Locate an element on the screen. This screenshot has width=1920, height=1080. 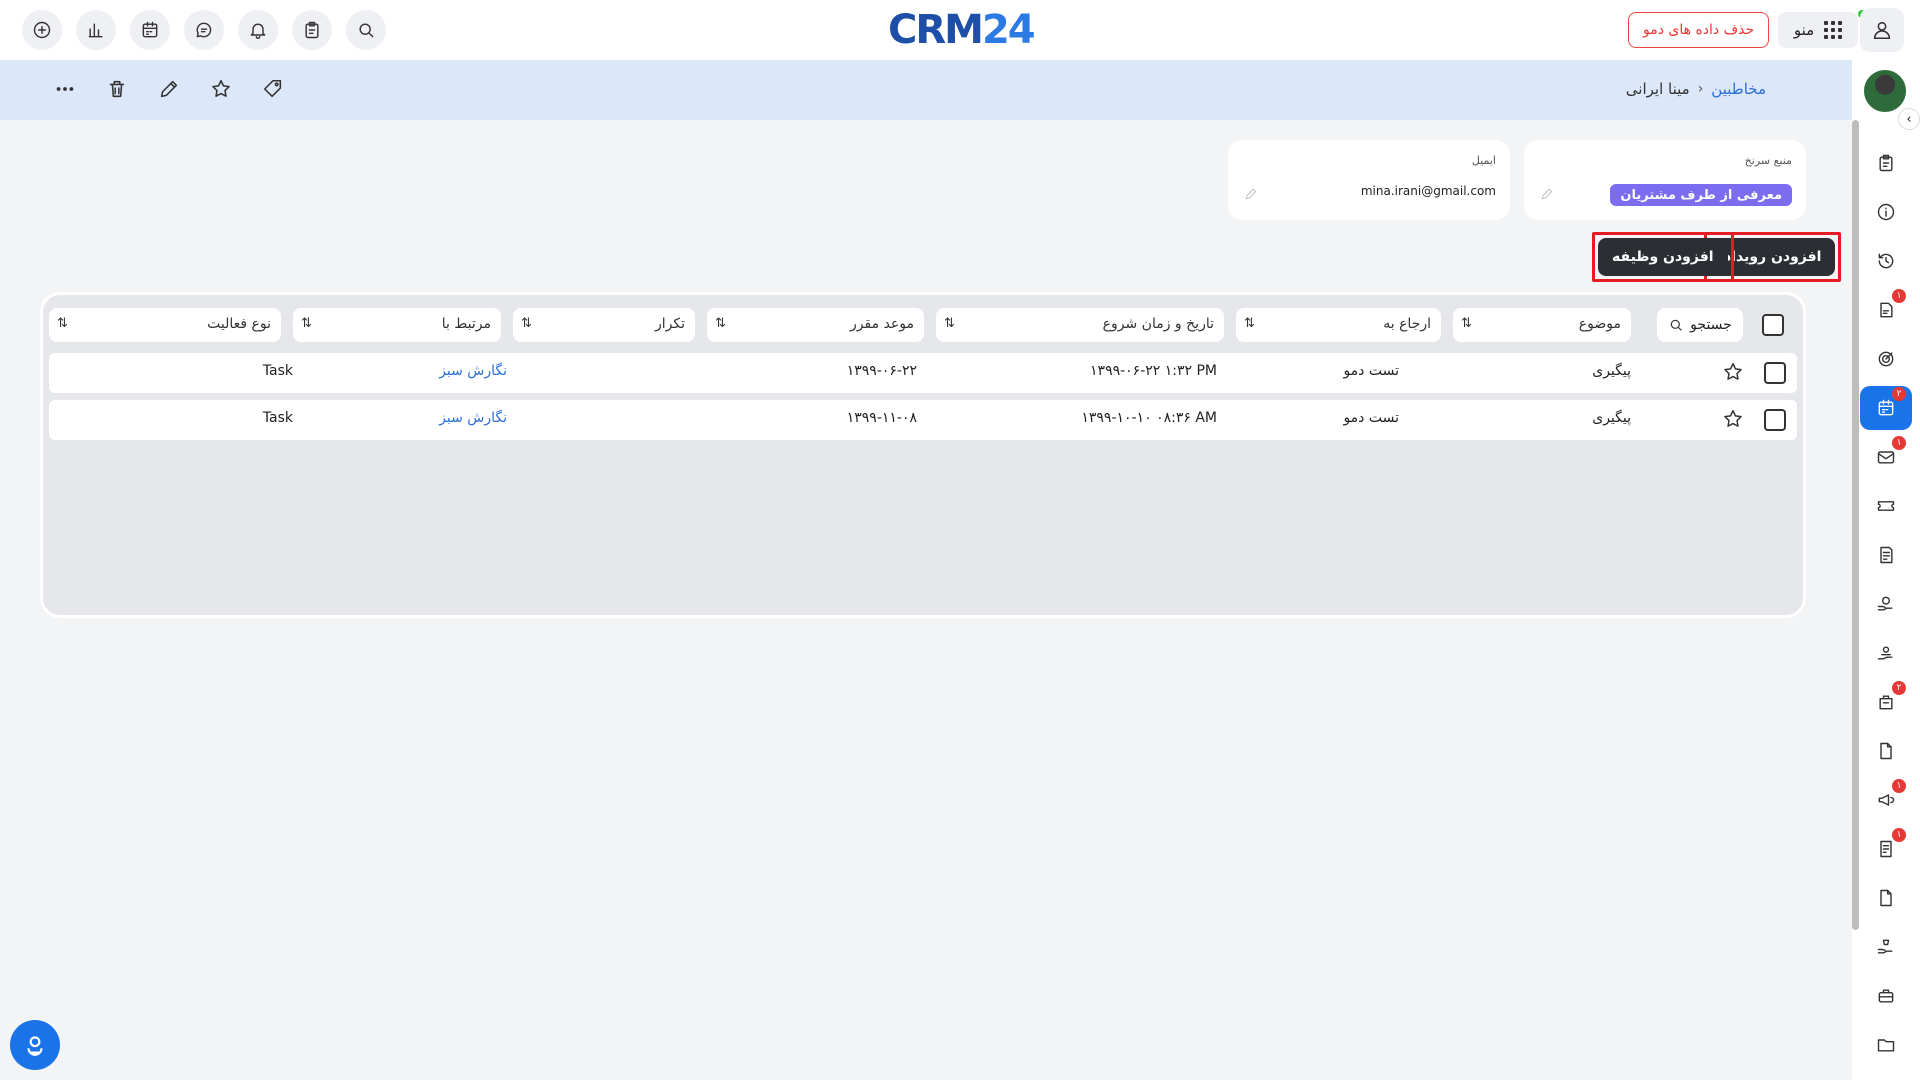
reports-button is located at coordinates (96, 30).